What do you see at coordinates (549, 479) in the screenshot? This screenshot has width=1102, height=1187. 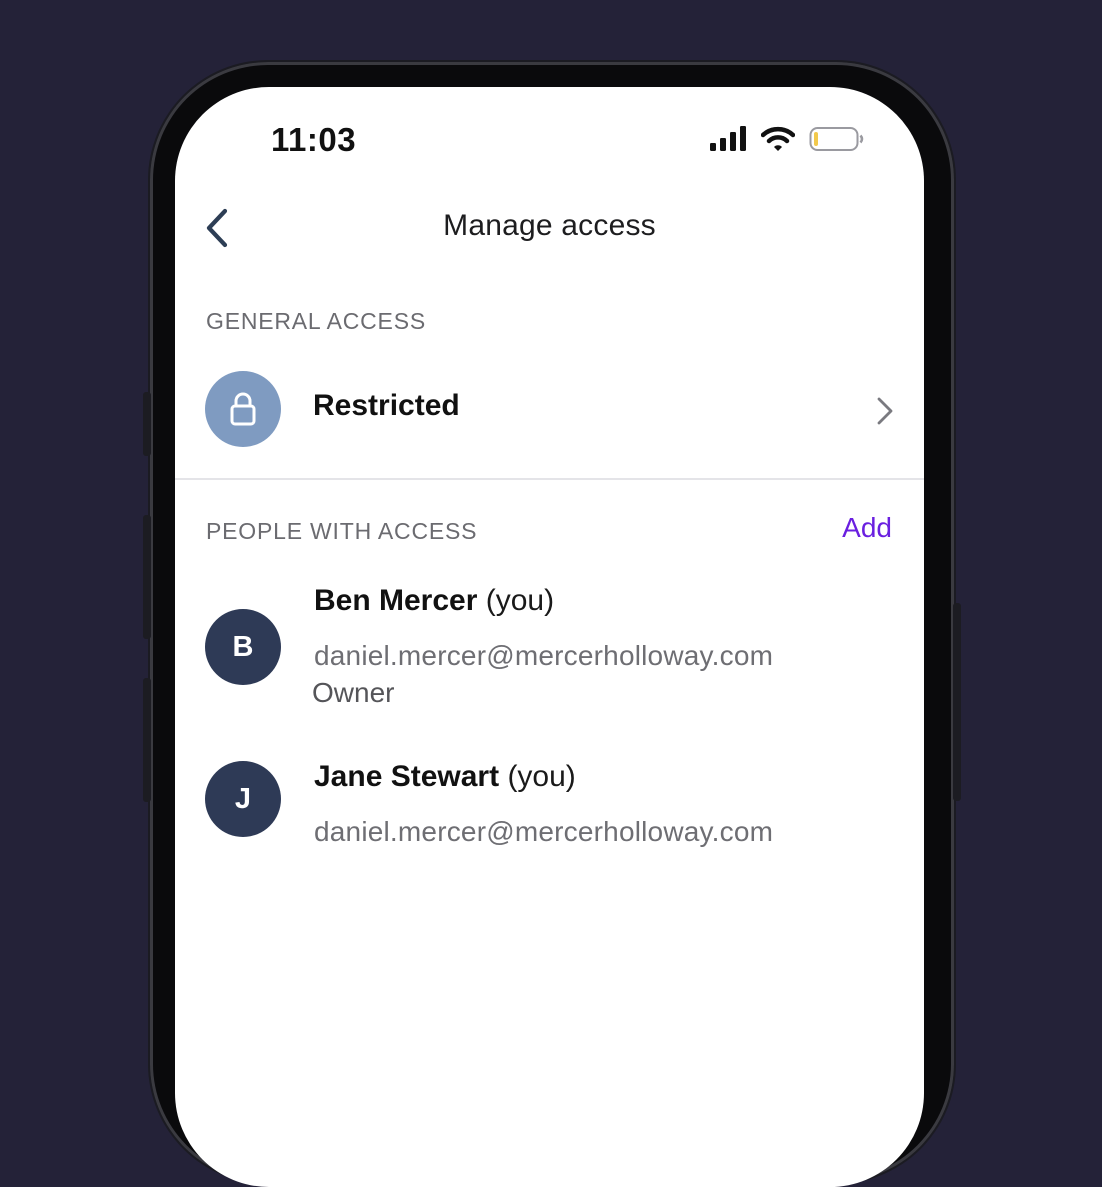 I see `section-divider` at bounding box center [549, 479].